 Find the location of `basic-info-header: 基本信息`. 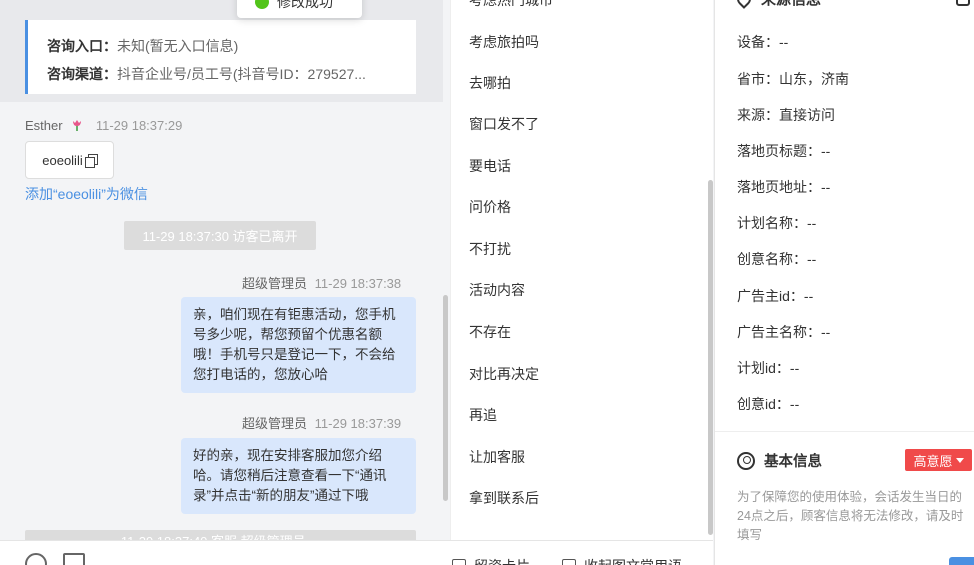

basic-info-header: 基本信息 is located at coordinates (779, 460).